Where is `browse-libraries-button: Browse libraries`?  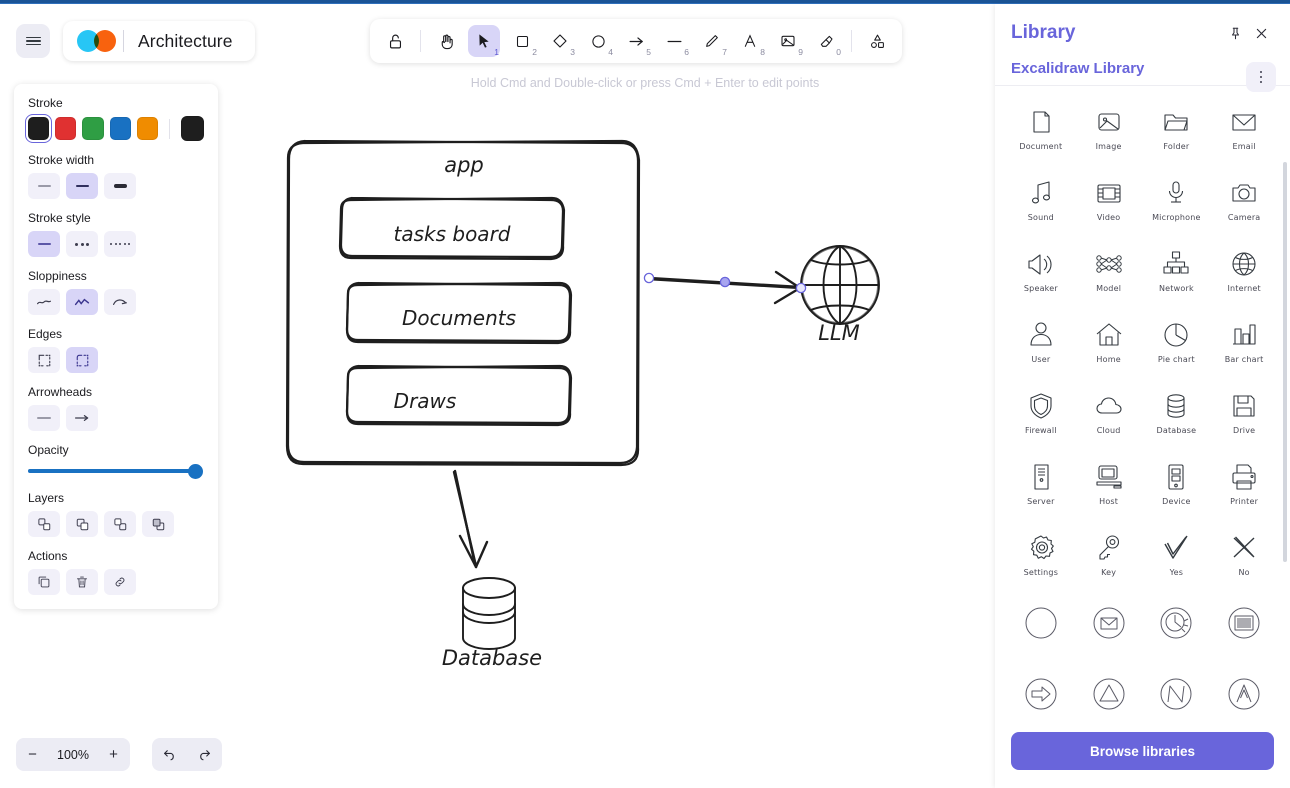
browse-libraries-button: Browse libraries is located at coordinates (1142, 751).